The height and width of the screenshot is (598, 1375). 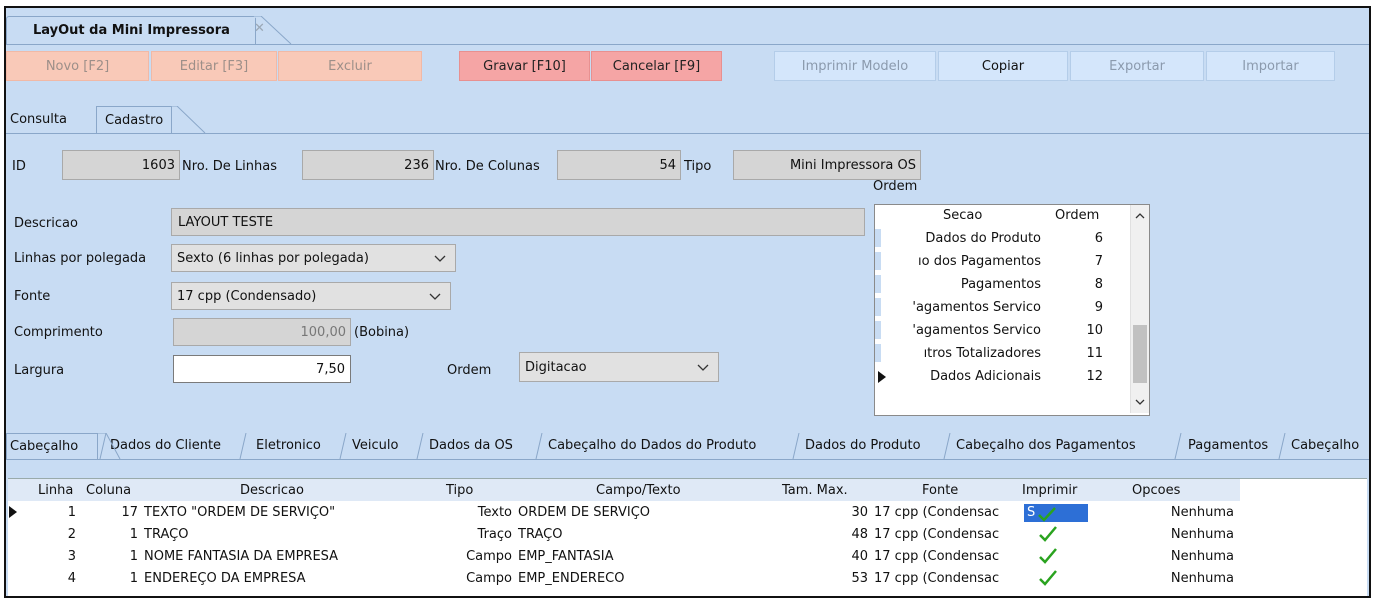 I want to click on list-item-ordem: 8, so click(x=1098, y=284).